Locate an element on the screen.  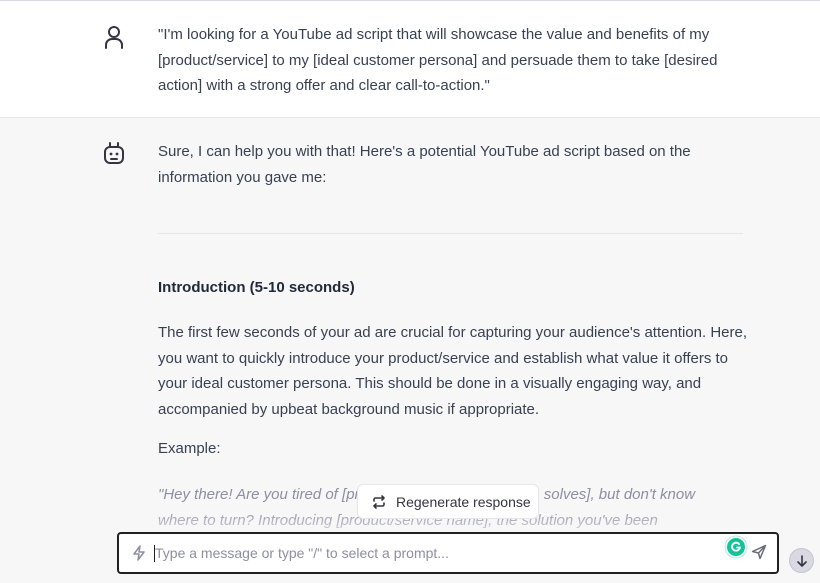
lightning-icon is located at coordinates (139, 553).